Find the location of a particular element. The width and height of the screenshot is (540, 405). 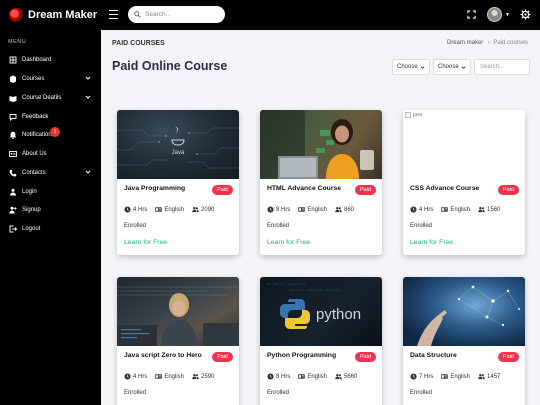

sidebar-item-label: Contacts is located at coordinates (34, 173).